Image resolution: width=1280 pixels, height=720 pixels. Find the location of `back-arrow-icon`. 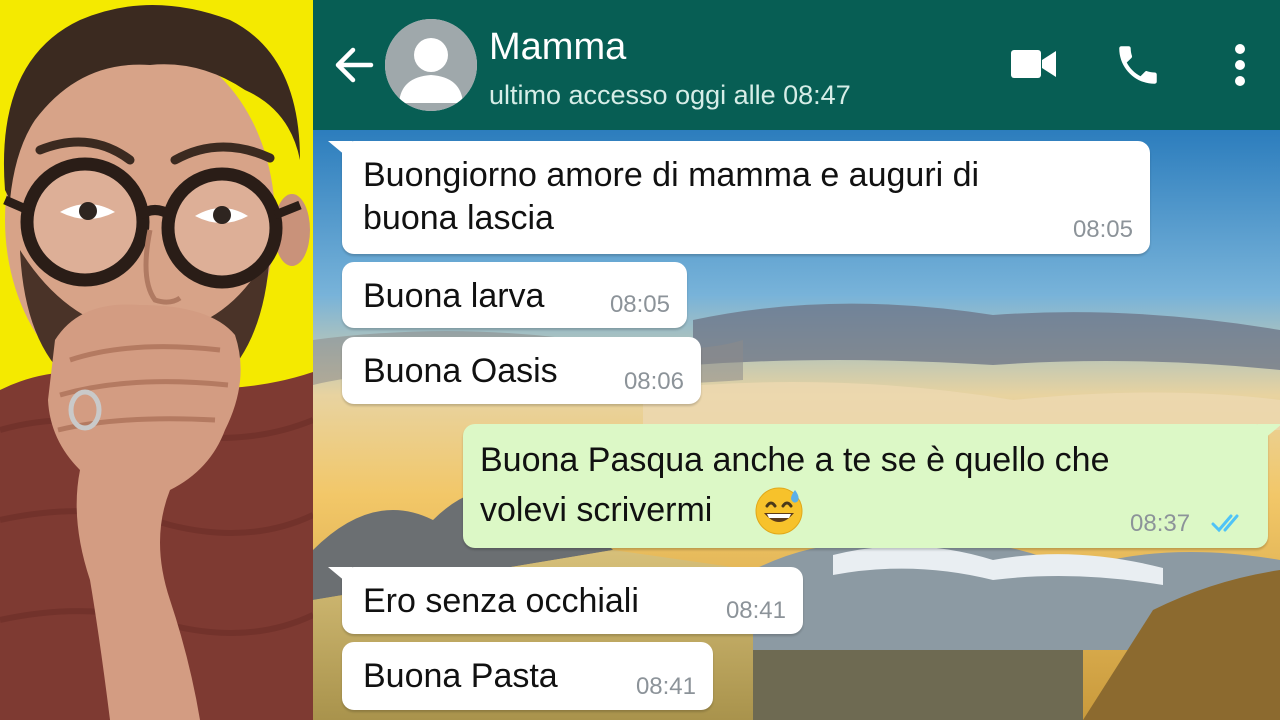

back-arrow-icon is located at coordinates (354, 65).